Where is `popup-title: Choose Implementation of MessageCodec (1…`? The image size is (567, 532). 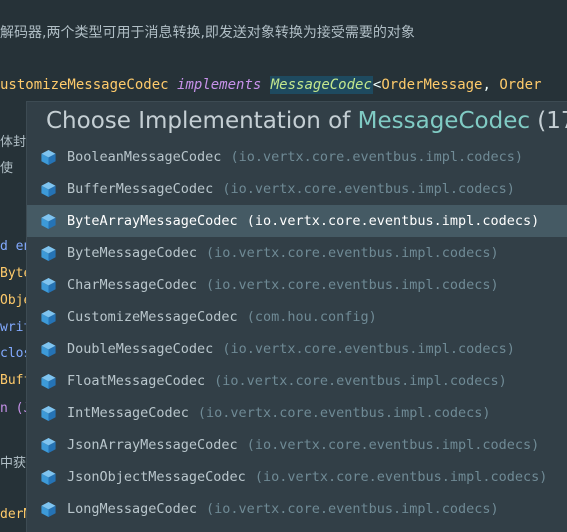 popup-title: Choose Implementation of MessageCodec (1… is located at coordinates (306, 121).